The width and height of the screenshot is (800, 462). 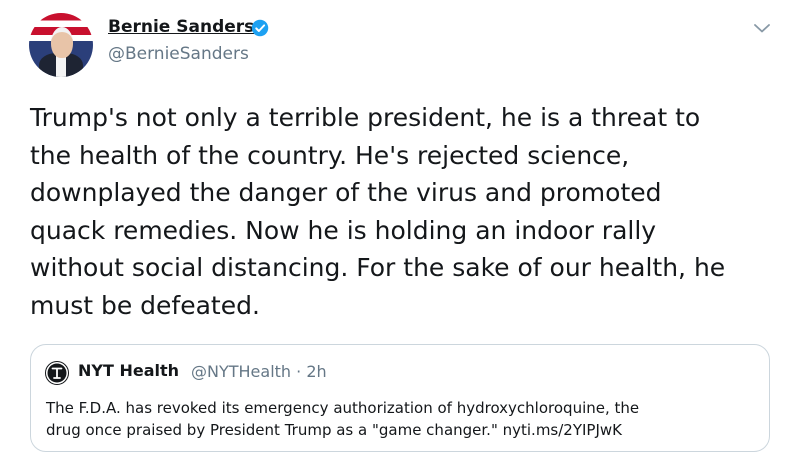 I want to click on chevron-down-icon, so click(x=762, y=28).